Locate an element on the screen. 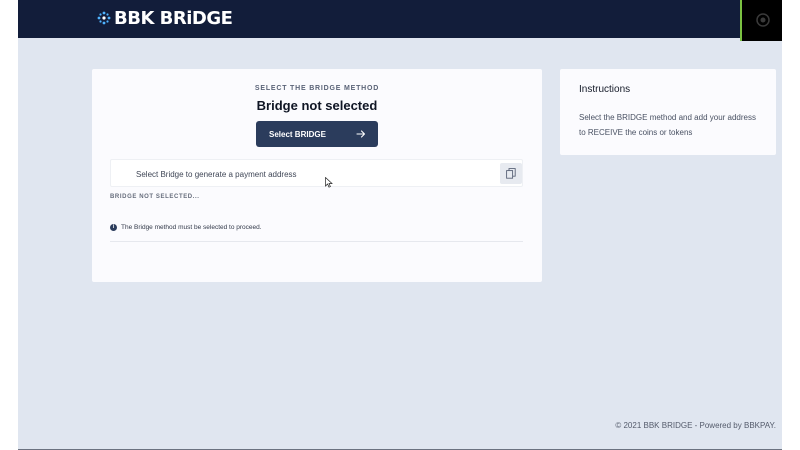 This screenshot has width=800, height=450. coin-settings-icon is located at coordinates (763, 20).